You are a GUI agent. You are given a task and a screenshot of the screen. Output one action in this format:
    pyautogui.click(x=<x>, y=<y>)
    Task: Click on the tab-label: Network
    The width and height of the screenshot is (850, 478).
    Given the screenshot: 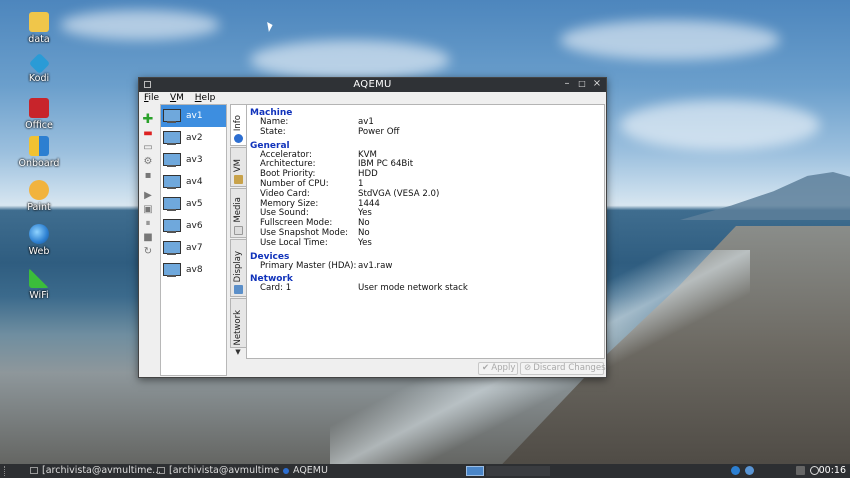 What is the action you would take?
    pyautogui.click(x=238, y=327)
    